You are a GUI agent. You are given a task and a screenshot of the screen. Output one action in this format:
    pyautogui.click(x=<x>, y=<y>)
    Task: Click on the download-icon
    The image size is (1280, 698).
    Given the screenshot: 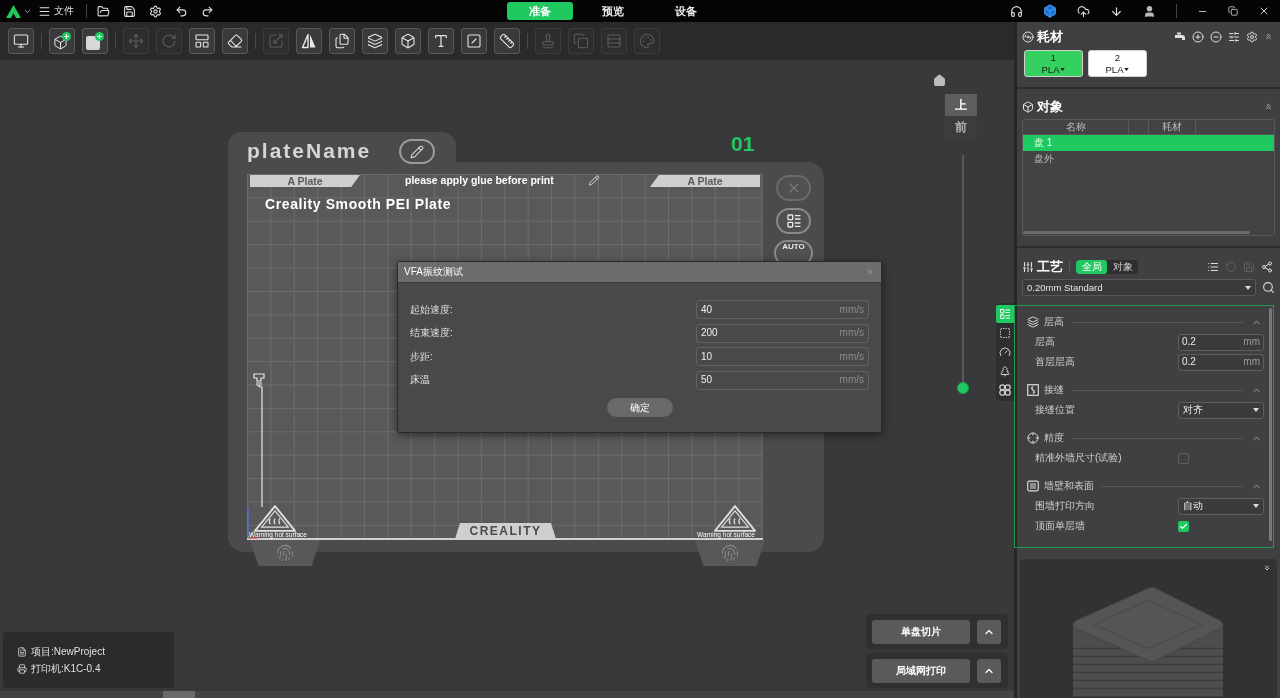 What is the action you would take?
    pyautogui.click(x=1116, y=11)
    